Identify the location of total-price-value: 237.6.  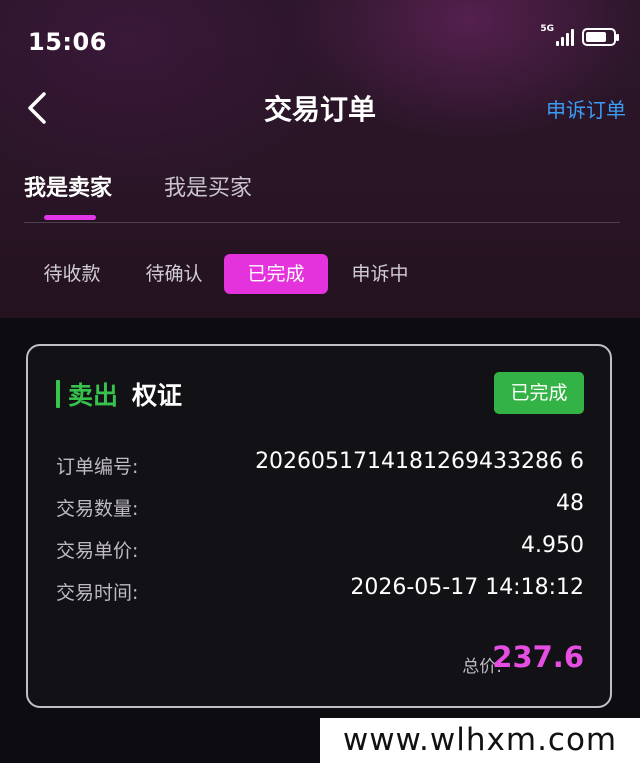
(538, 657).